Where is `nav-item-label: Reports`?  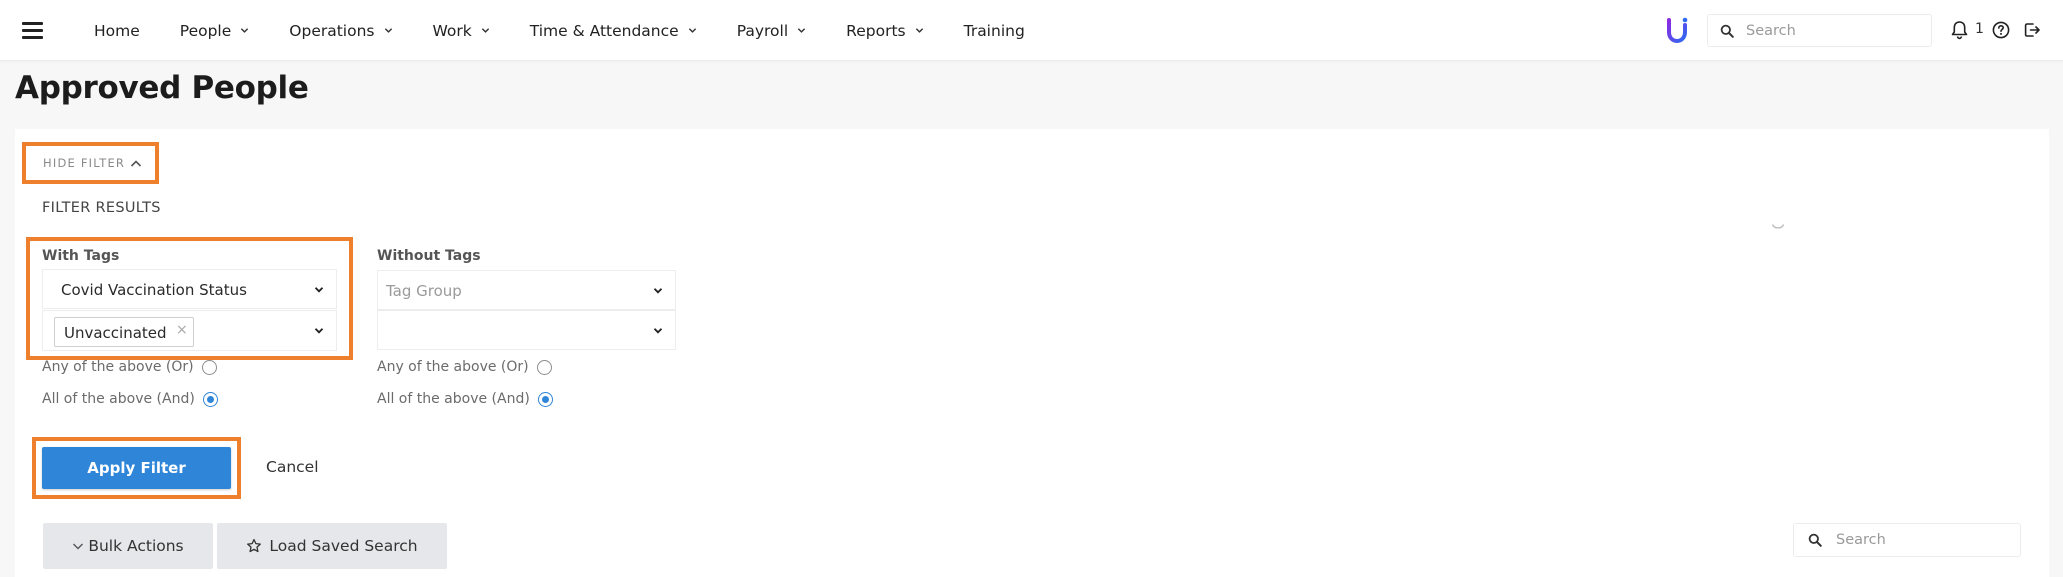
nav-item-label: Reports is located at coordinates (876, 30).